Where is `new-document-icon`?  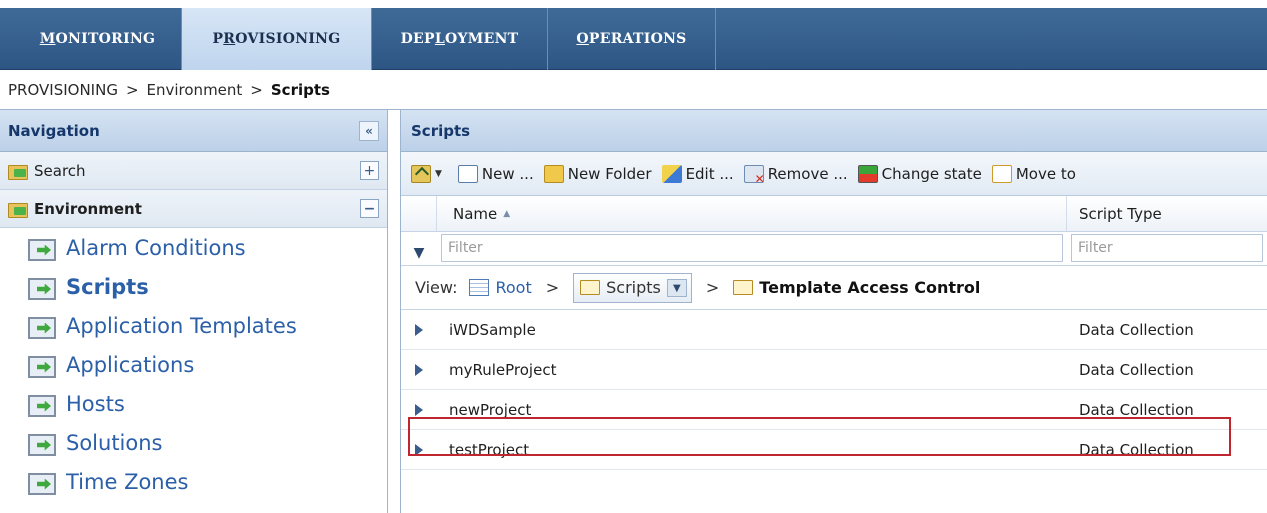
new-document-icon is located at coordinates (467, 173).